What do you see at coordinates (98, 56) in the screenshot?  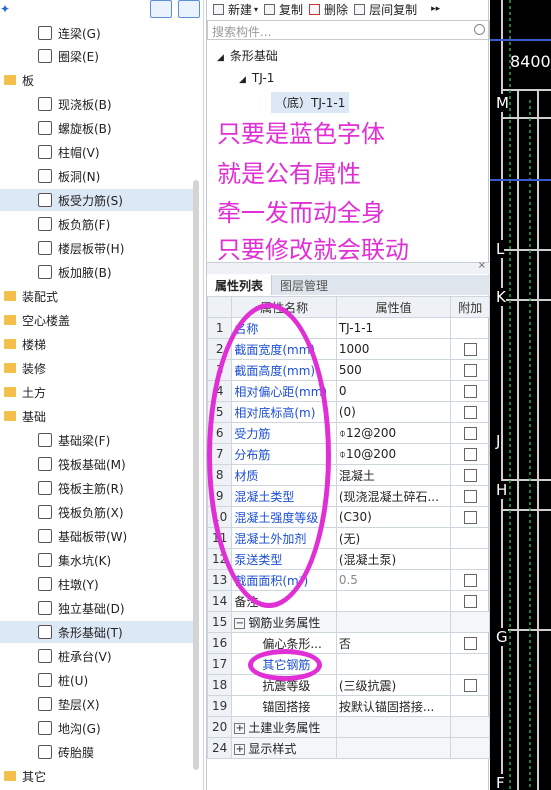 I see `tree-item: 圈梁(E)` at bounding box center [98, 56].